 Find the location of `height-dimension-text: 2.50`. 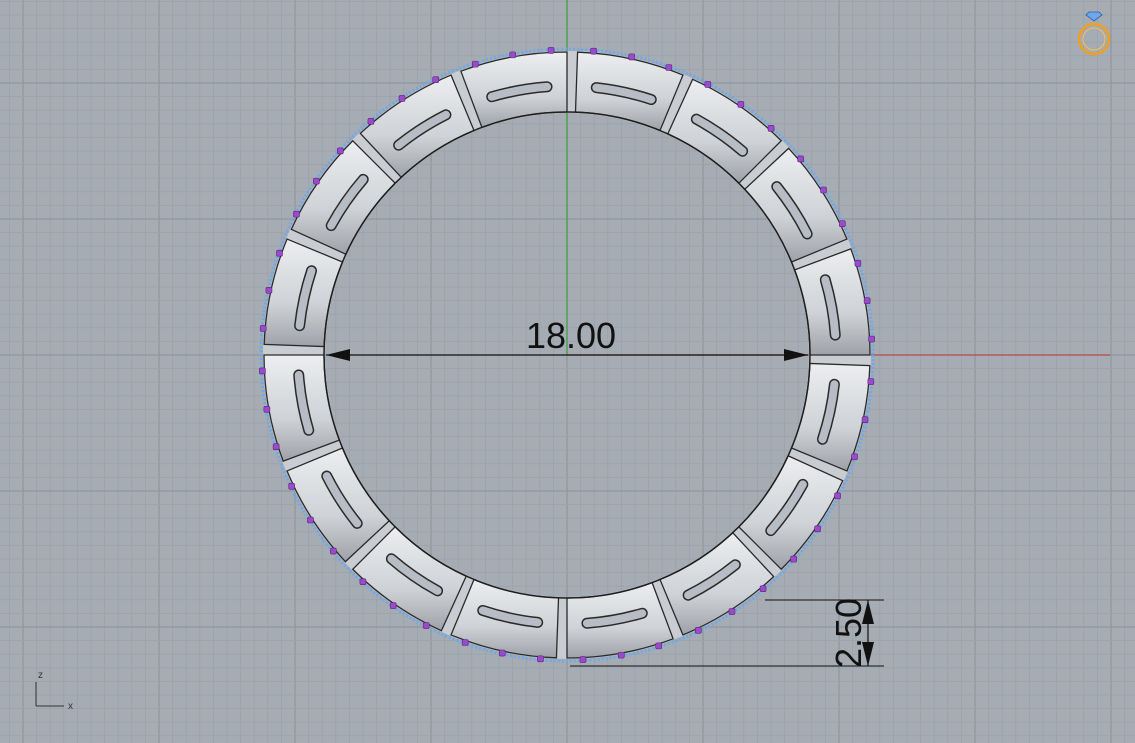

height-dimension-text: 2.50 is located at coordinates (848, 633).